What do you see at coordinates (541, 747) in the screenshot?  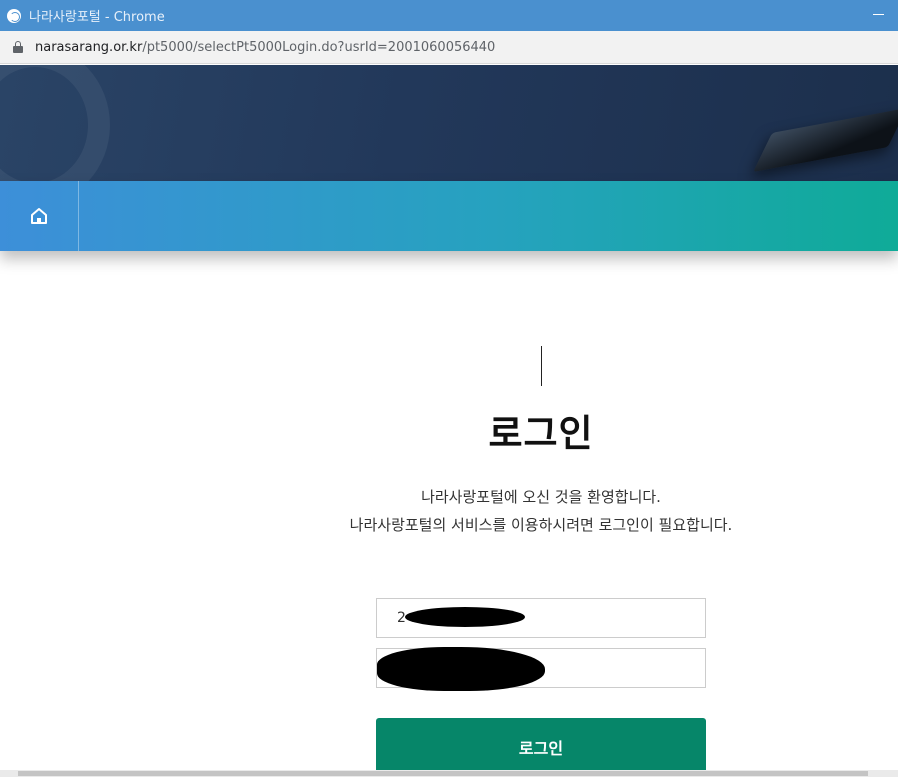 I see `login-button: 로그인` at bounding box center [541, 747].